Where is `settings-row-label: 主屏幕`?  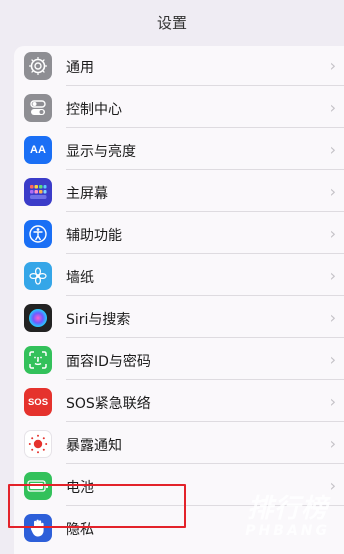
settings-row-label: 主屏幕 is located at coordinates (87, 194).